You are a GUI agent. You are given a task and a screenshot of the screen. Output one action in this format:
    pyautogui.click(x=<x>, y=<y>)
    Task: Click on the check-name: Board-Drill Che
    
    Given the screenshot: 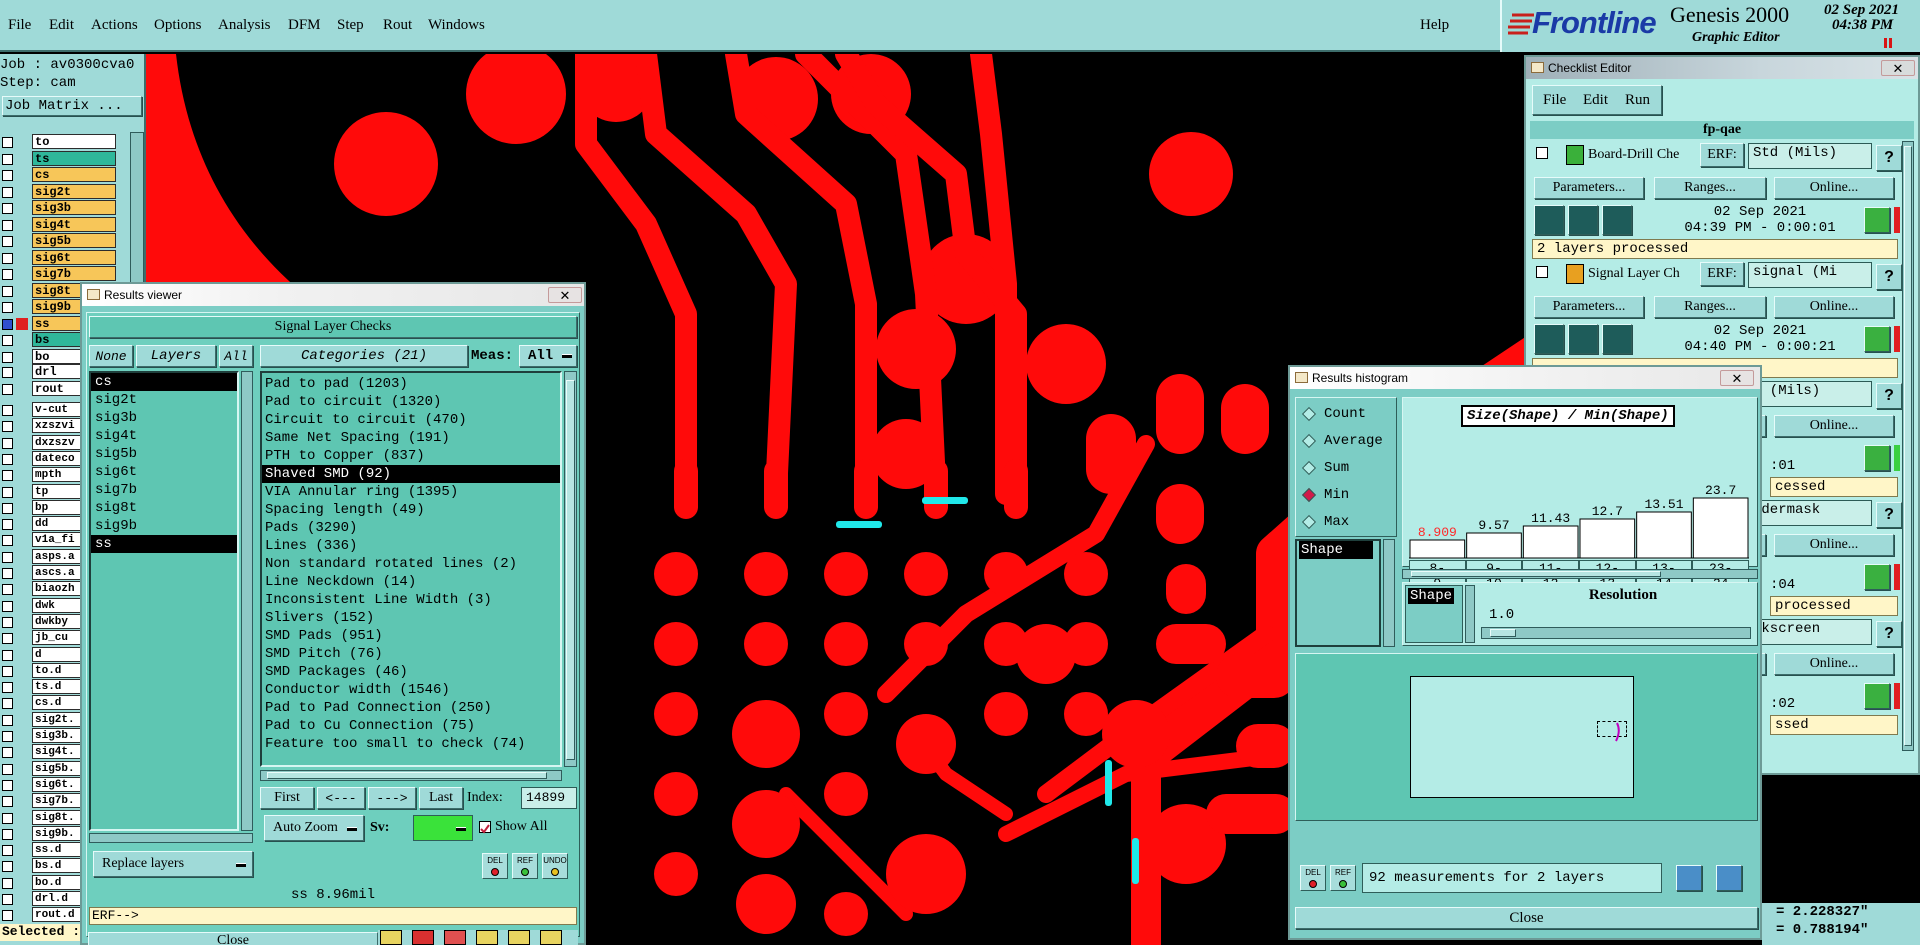 What is the action you would take?
    pyautogui.click(x=1633, y=155)
    